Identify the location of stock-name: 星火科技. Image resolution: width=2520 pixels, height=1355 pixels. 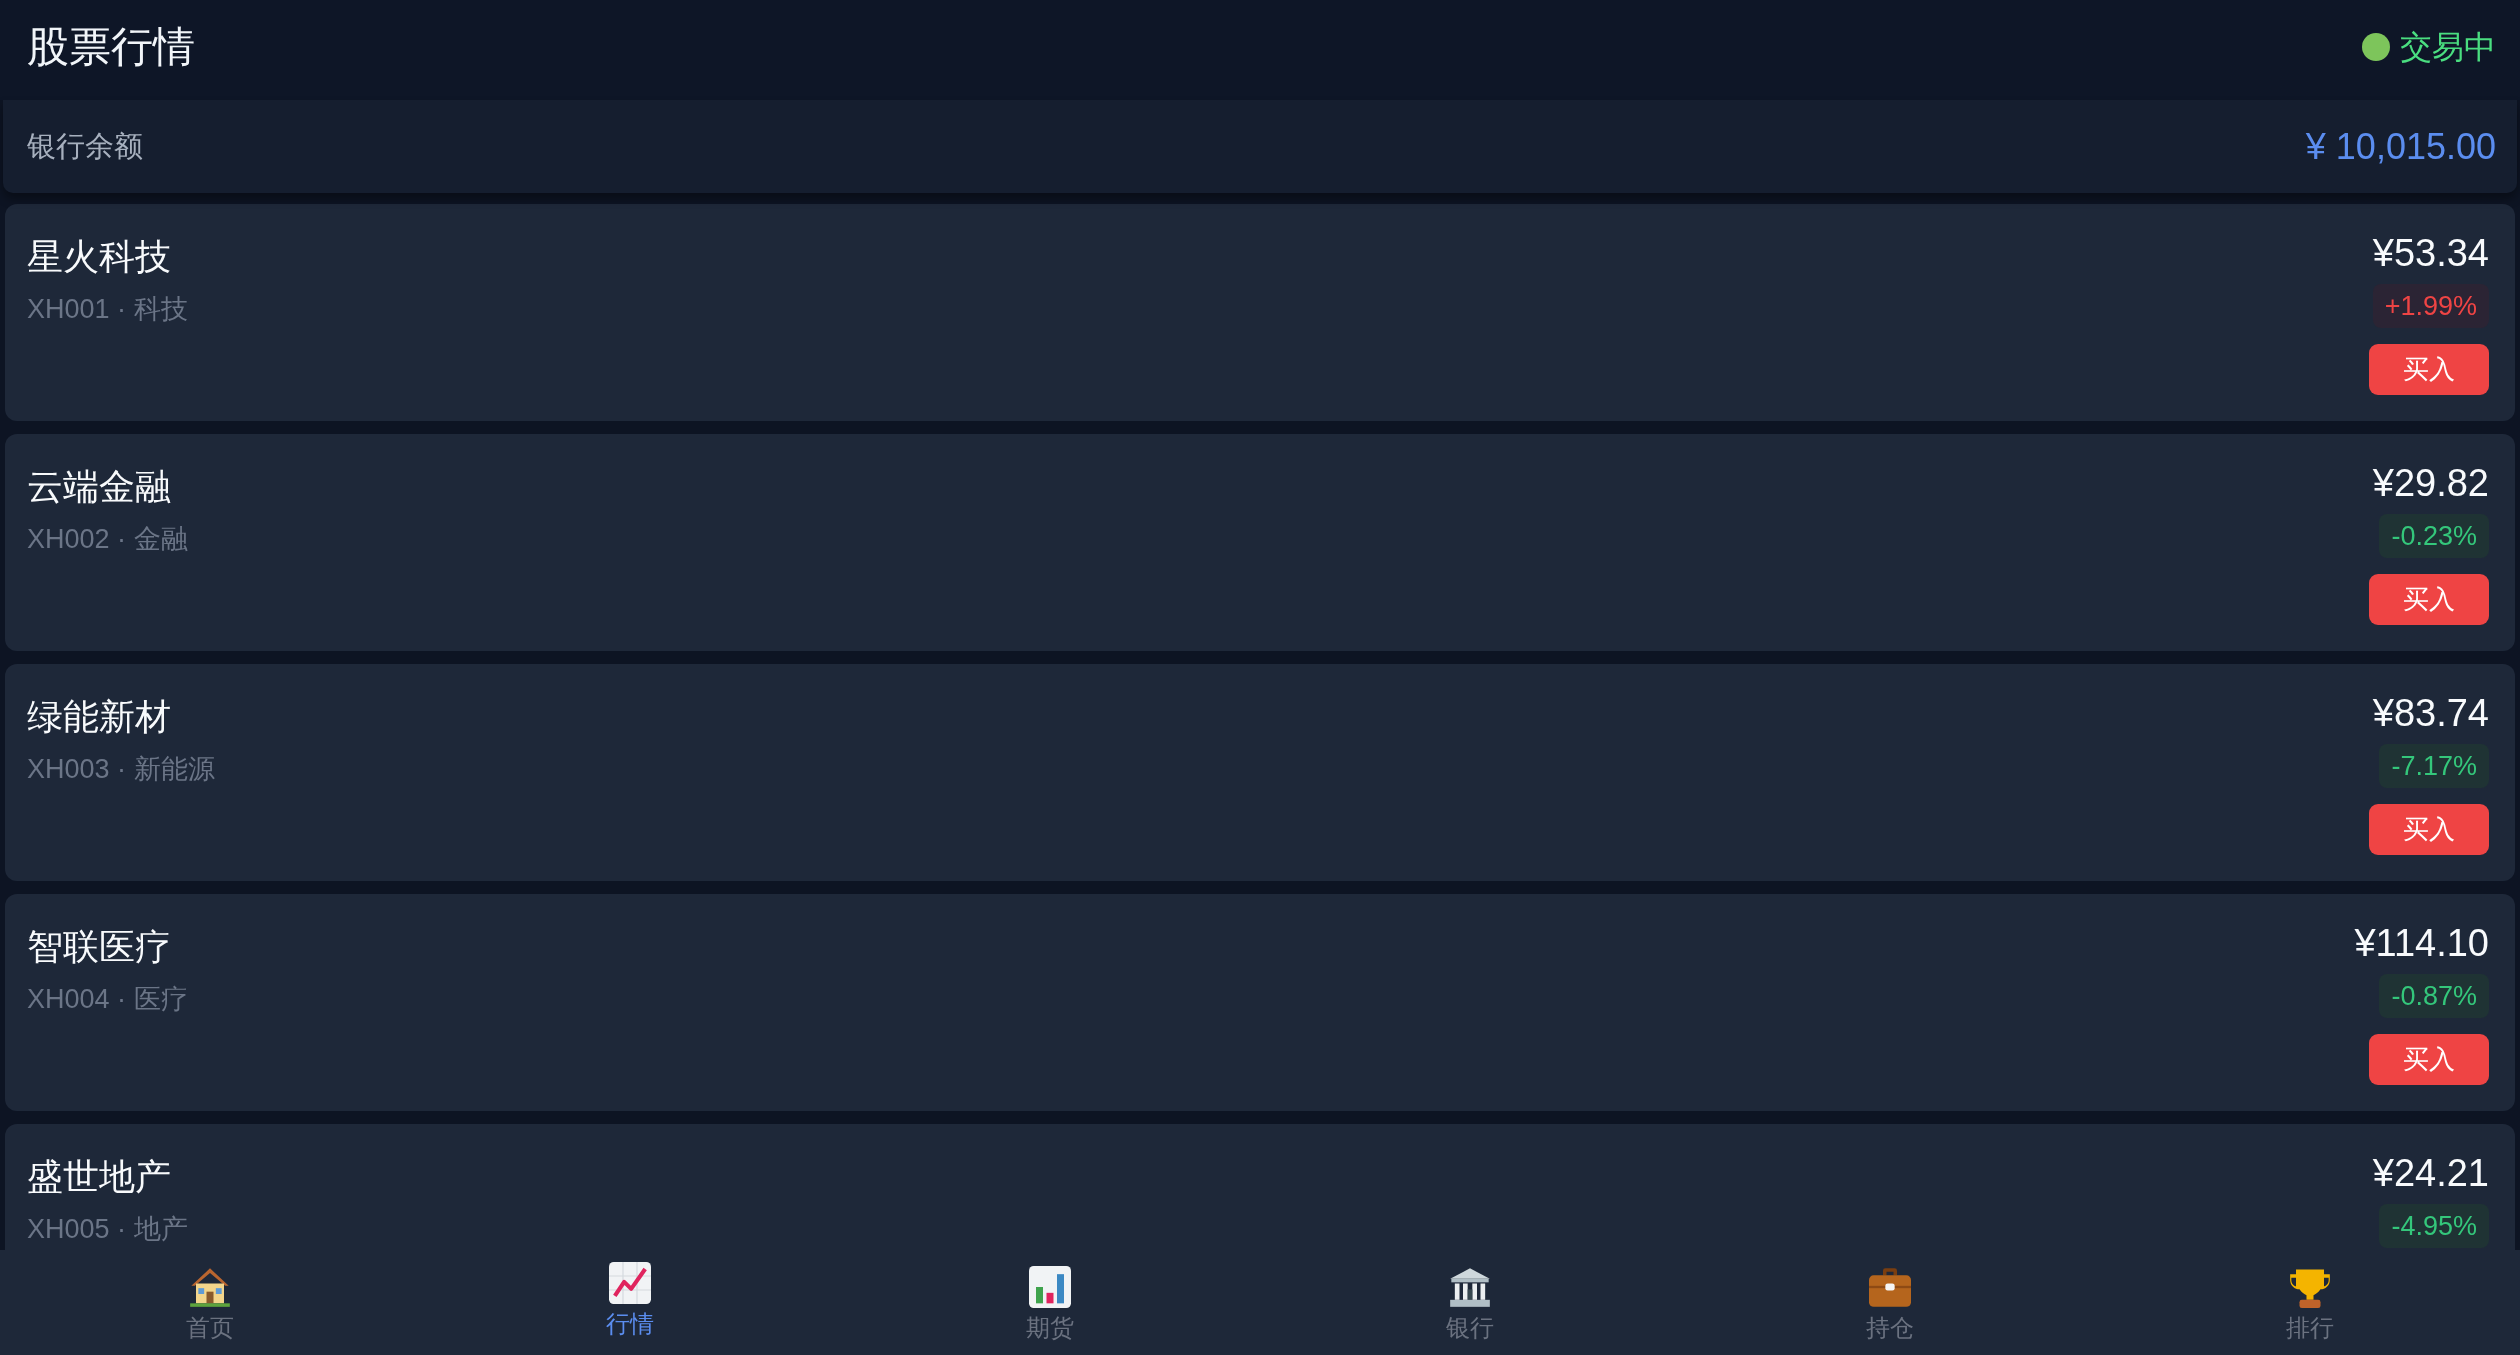
(99, 257).